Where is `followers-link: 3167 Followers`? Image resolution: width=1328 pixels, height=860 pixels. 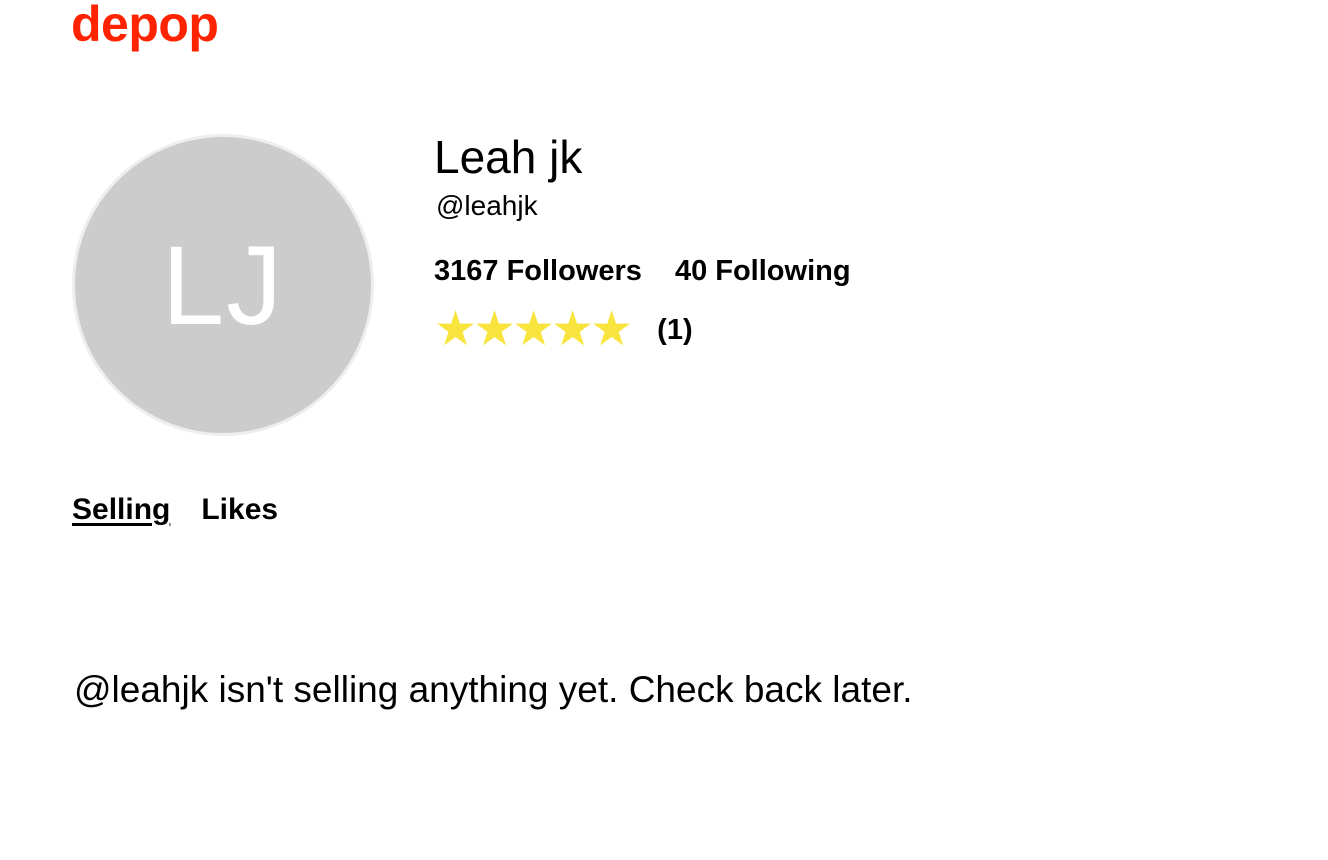
followers-link: 3167 Followers is located at coordinates (538, 271).